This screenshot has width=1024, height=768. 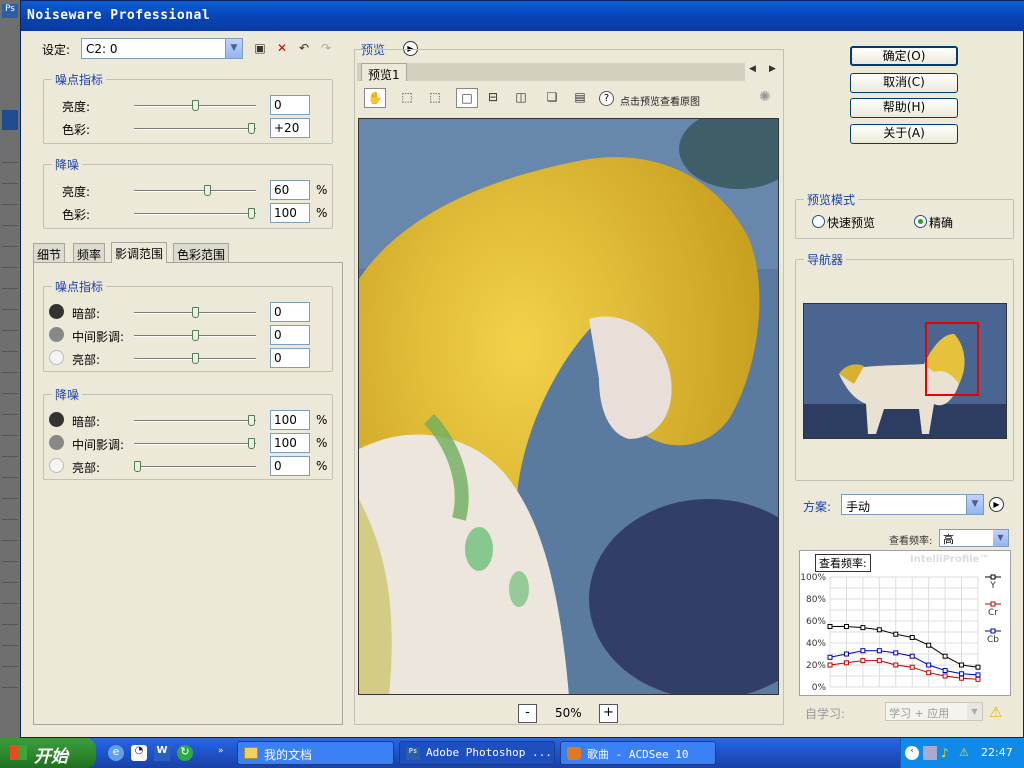 What do you see at coordinates (375, 98) in the screenshot?
I see `hand-tool-icon: ✋` at bounding box center [375, 98].